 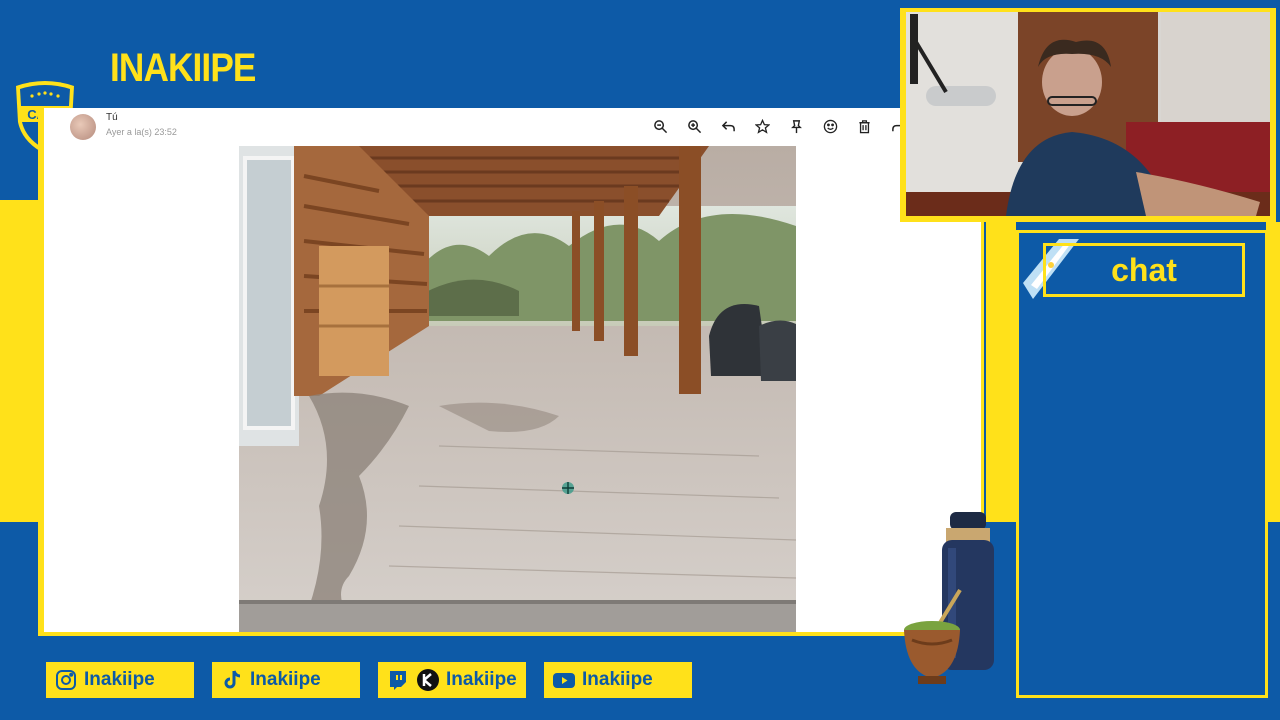 I want to click on sender-info: Tú Ayer a la(s) 23:52, so click(x=123, y=126).